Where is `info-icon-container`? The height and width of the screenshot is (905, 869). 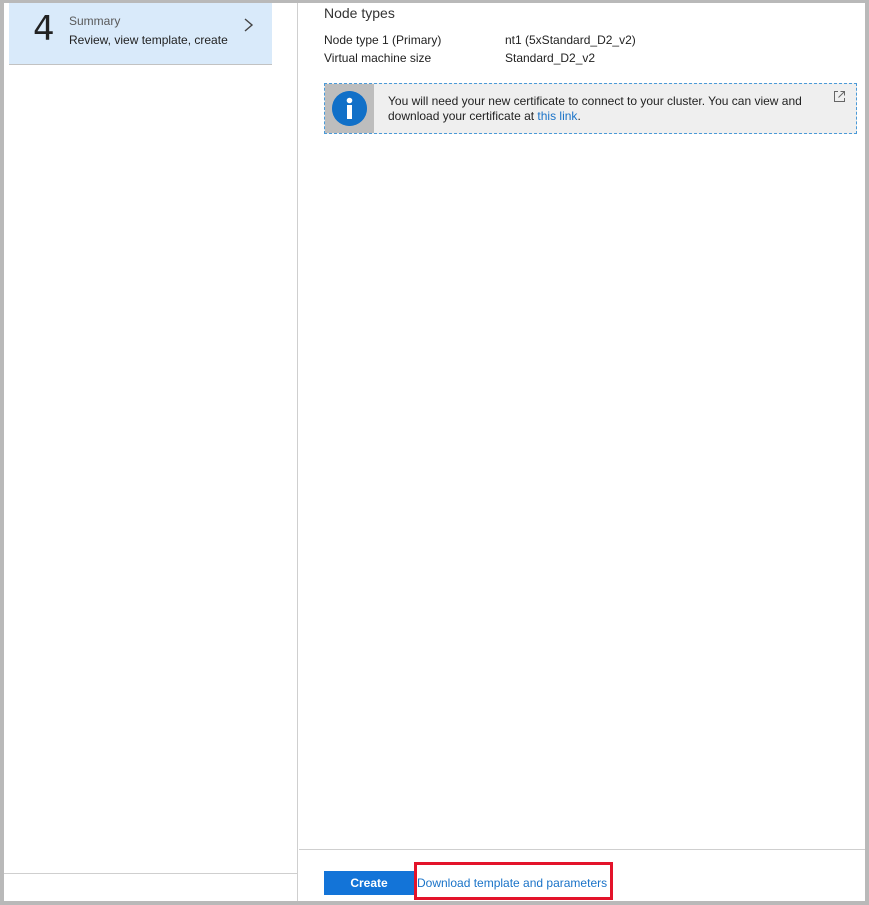 info-icon-container is located at coordinates (349, 108).